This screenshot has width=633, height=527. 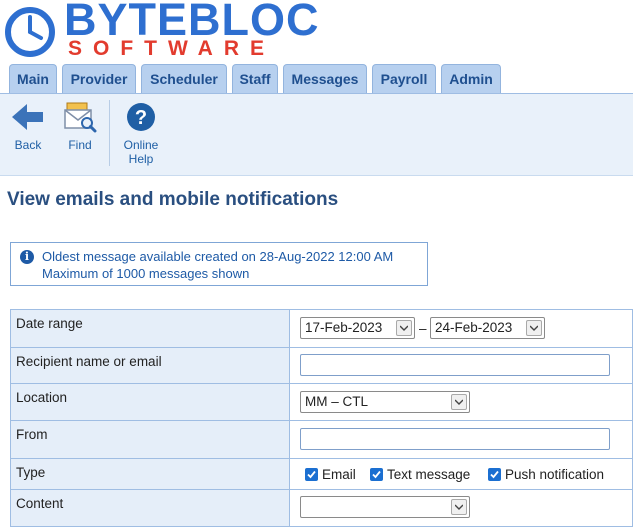 I want to click on recipient-cell, so click(x=461, y=365).